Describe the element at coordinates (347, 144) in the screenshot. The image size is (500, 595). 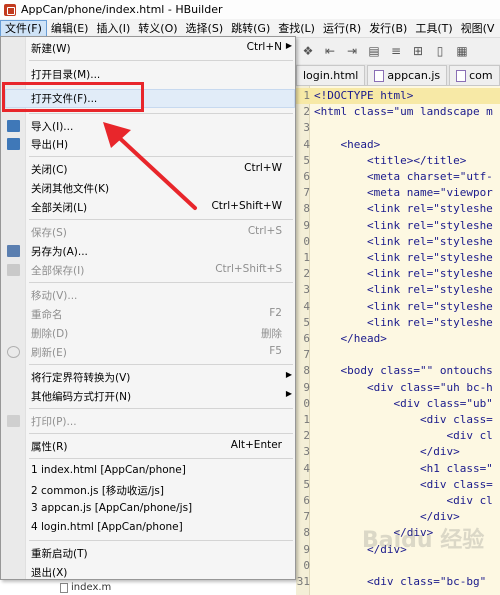
I see `code-text: <head>` at that location.